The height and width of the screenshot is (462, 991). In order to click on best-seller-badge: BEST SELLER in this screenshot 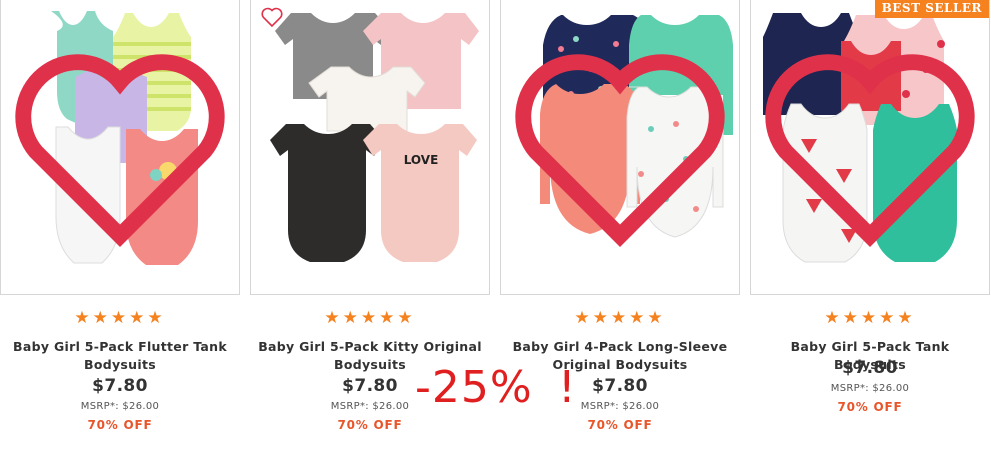, I will do `click(931, 9)`.